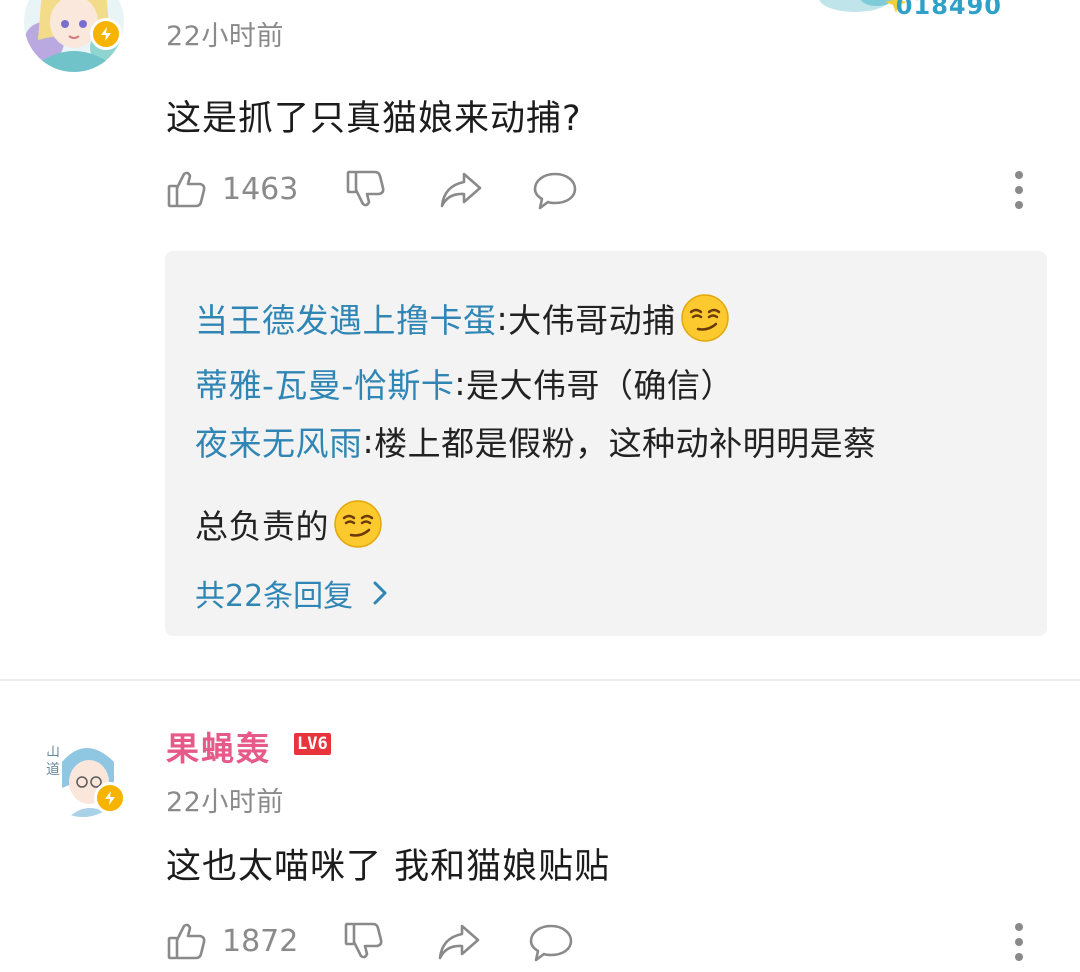  I want to click on reply-item: 蒂雅-瓦曼-恰斯卡: 是大伟哥（确信）, so click(464, 383).